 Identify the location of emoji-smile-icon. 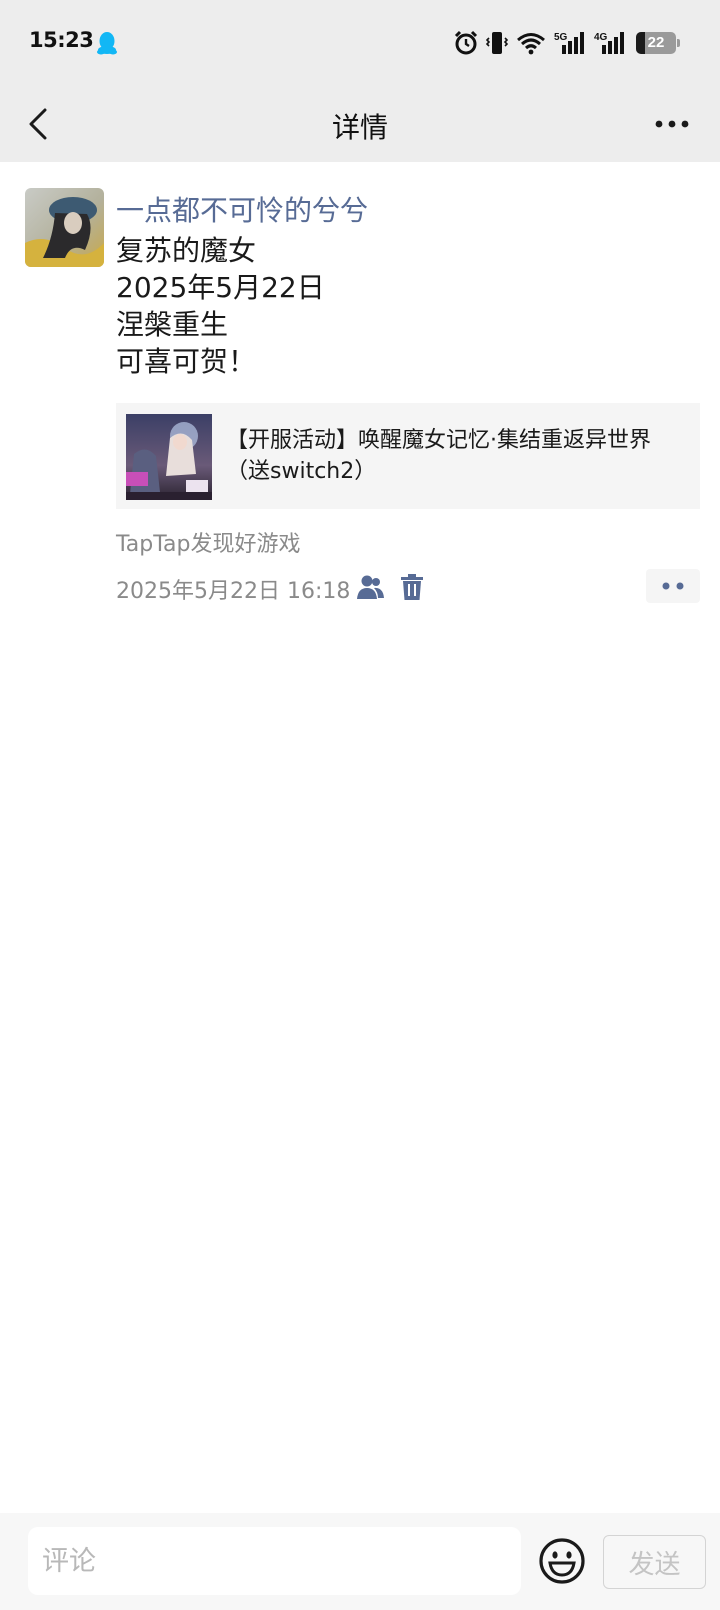
(562, 1561).